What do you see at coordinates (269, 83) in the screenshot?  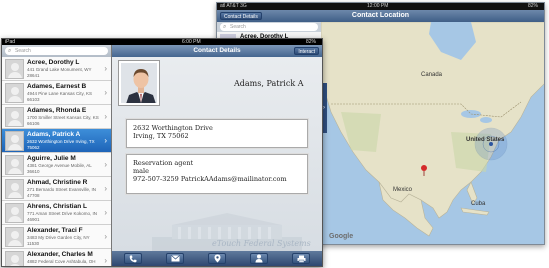 I see `contact-full-name: Adams, Patrick A` at bounding box center [269, 83].